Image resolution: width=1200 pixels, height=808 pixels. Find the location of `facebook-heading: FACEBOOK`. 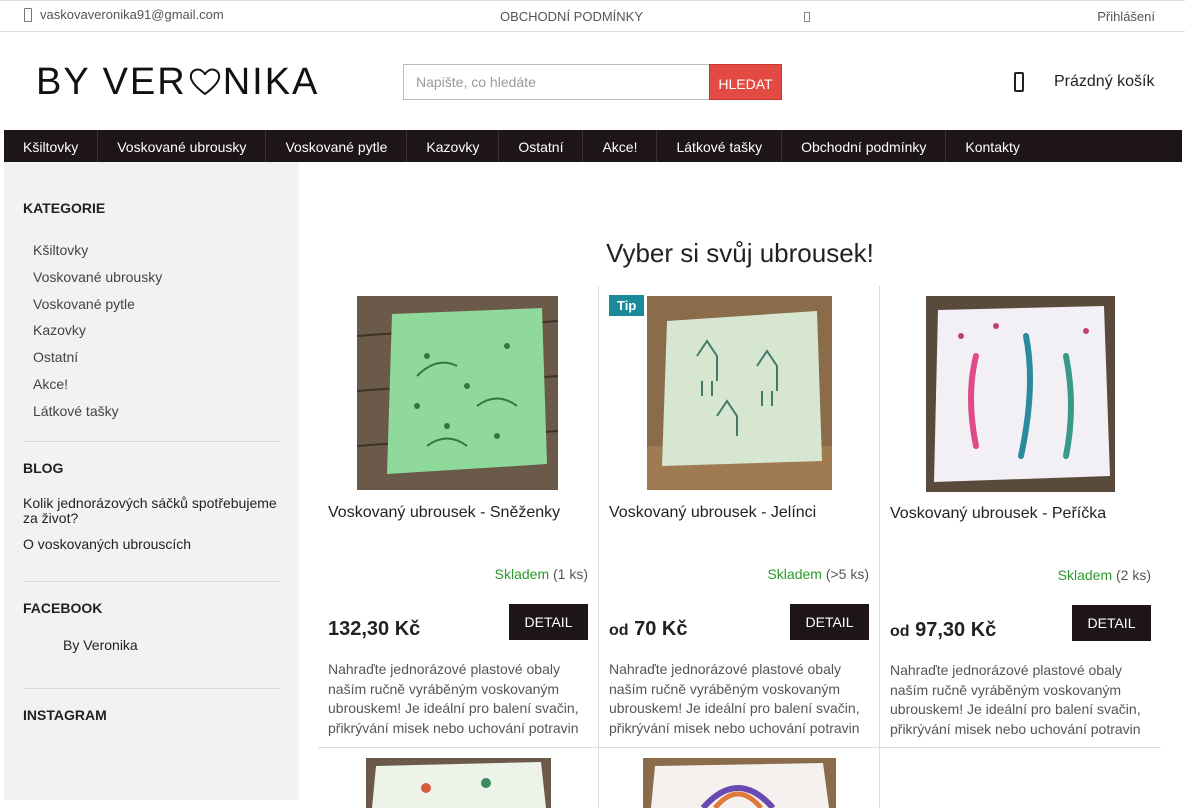

facebook-heading: FACEBOOK is located at coordinates (63, 608).